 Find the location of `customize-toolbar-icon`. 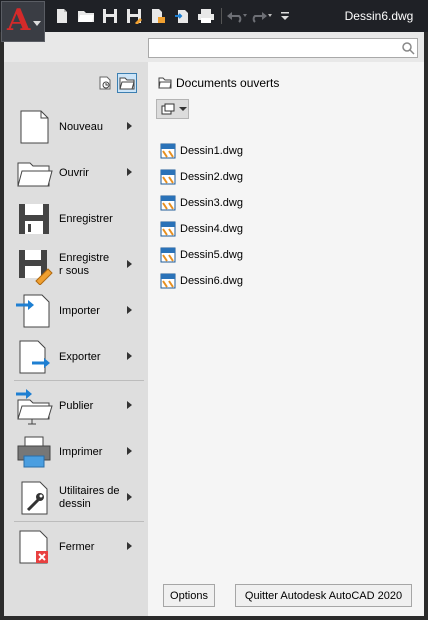

customize-toolbar-icon is located at coordinates (285, 16).